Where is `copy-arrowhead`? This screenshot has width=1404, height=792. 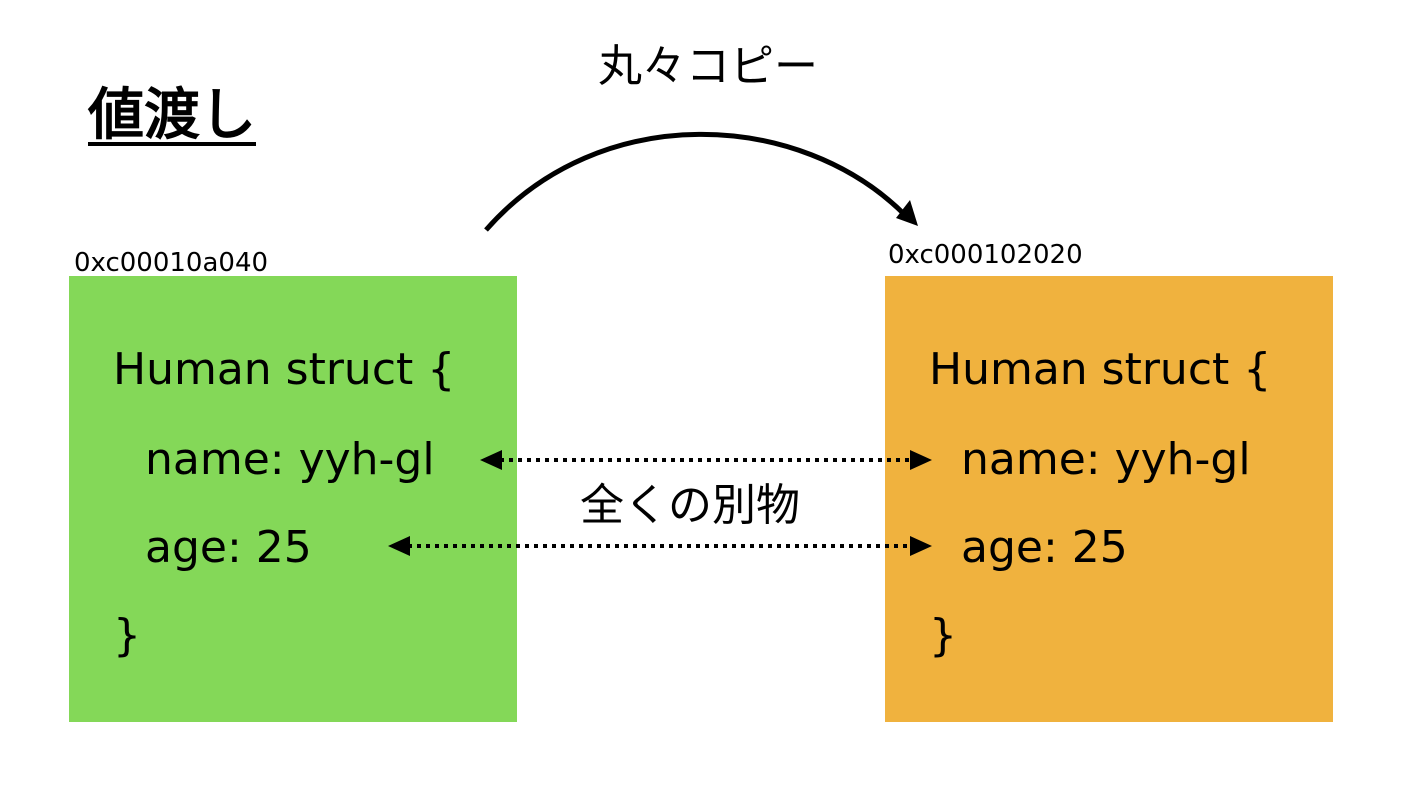 copy-arrowhead is located at coordinates (907, 213).